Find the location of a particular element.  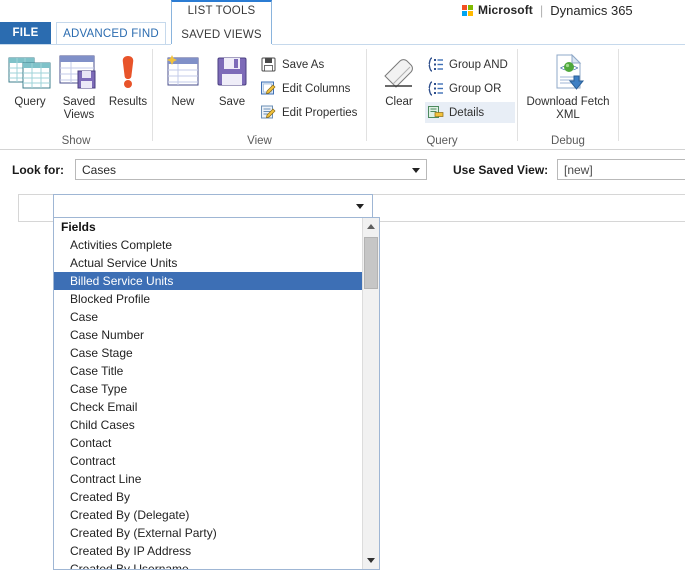

look-for-select: Cases is located at coordinates (251, 169).